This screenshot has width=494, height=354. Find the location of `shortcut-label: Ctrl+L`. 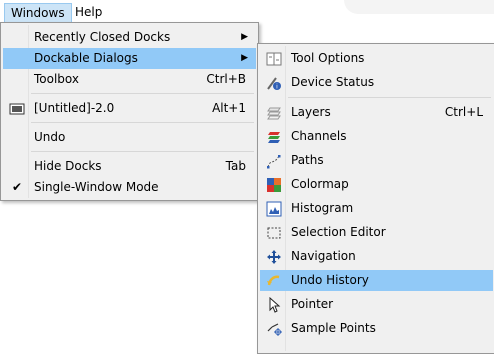

shortcut-label: Ctrl+L is located at coordinates (463, 112).